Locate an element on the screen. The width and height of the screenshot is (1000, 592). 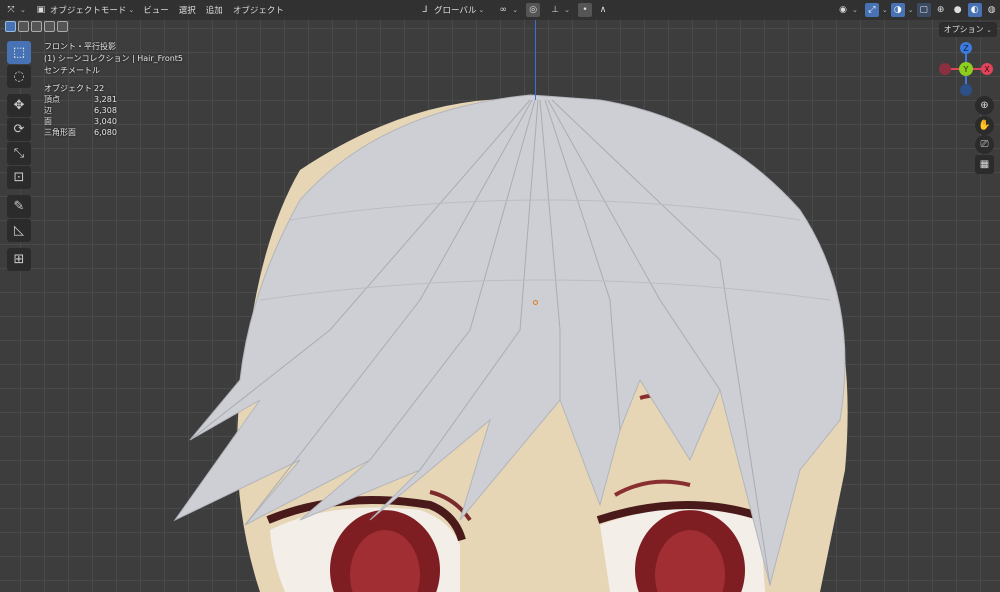
selection-mode-buttons is located at coordinates (36, 26).